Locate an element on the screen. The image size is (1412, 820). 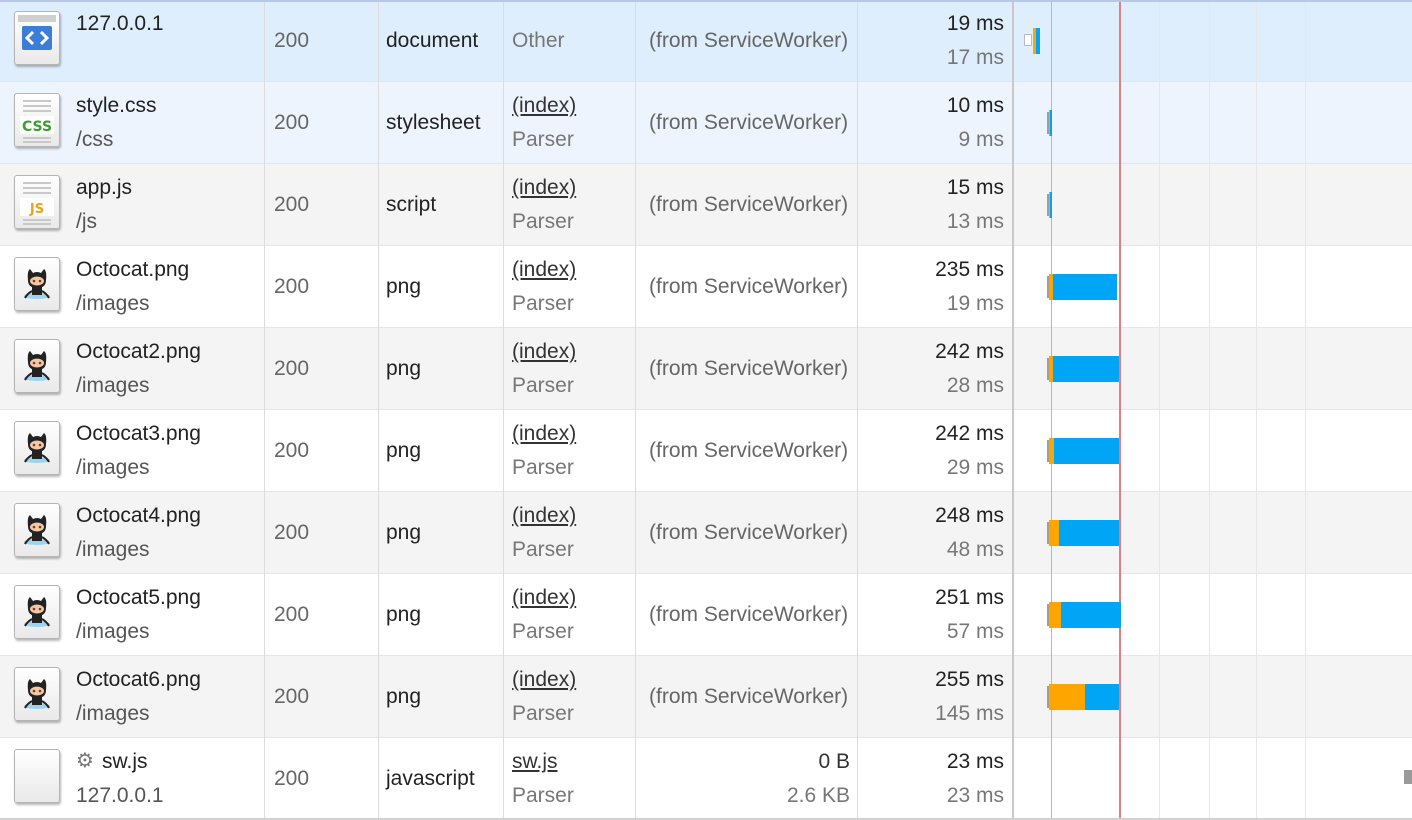
total-time: 235 ms is located at coordinates (969, 269).